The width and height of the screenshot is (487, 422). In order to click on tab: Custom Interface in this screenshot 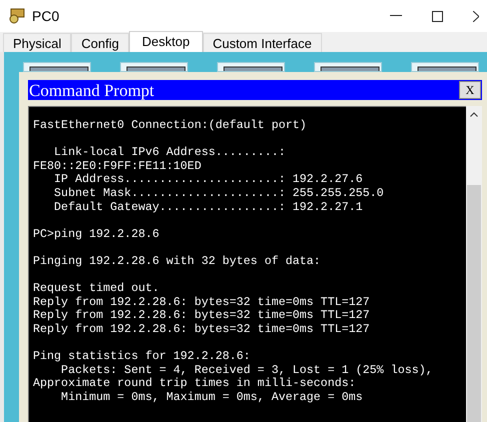, I will do `click(262, 42)`.